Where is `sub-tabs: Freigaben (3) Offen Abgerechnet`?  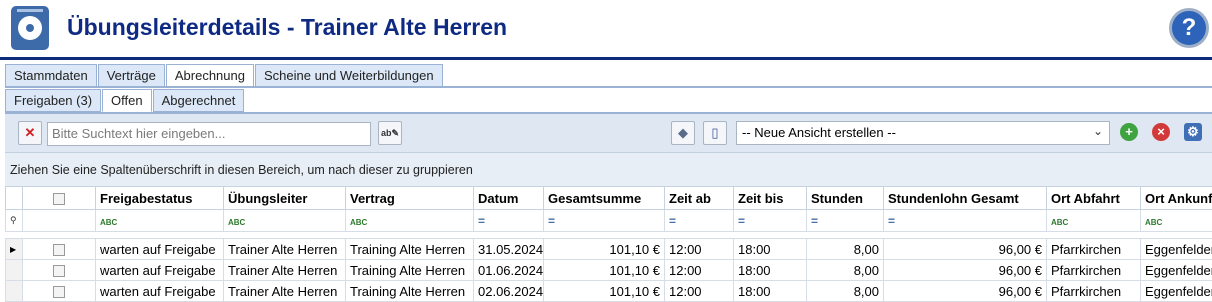 sub-tabs: Freigaben (3) Offen Abgerechnet is located at coordinates (125, 100).